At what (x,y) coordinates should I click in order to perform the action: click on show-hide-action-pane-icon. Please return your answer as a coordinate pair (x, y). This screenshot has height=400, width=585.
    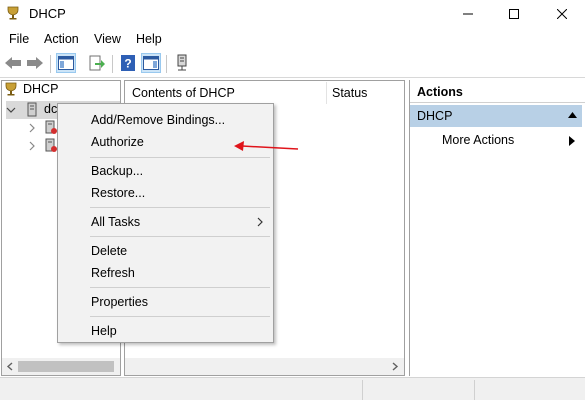
    Looking at the image, I should click on (151, 63).